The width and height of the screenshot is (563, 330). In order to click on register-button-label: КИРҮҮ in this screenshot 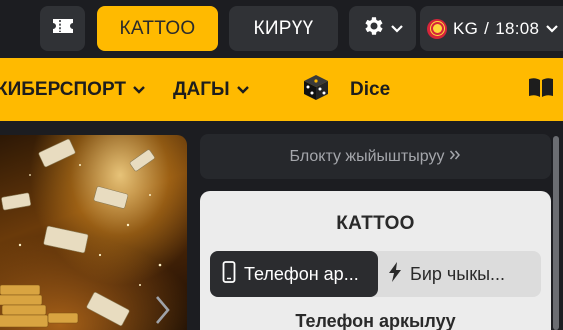, I will do `click(283, 28)`.